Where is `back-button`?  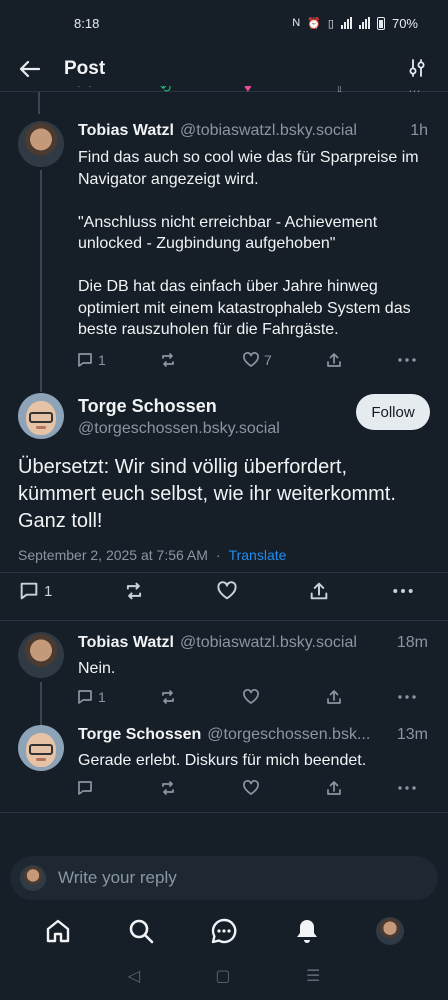 back-button is located at coordinates (32, 69).